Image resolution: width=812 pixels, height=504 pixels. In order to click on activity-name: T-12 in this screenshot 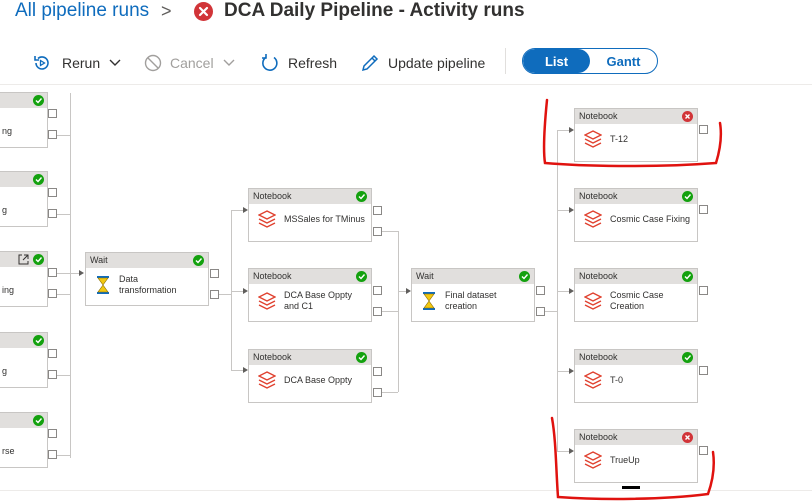, I will do `click(619, 138)`.